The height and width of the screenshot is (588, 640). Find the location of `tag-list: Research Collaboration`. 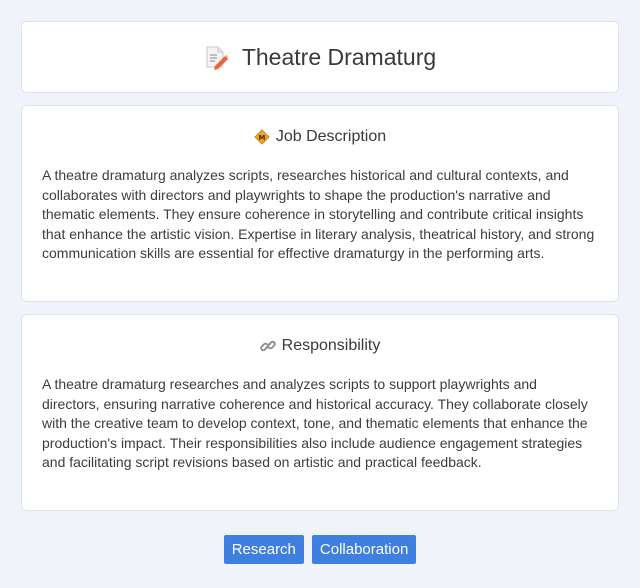

tag-list: Research Collaboration is located at coordinates (320, 549).